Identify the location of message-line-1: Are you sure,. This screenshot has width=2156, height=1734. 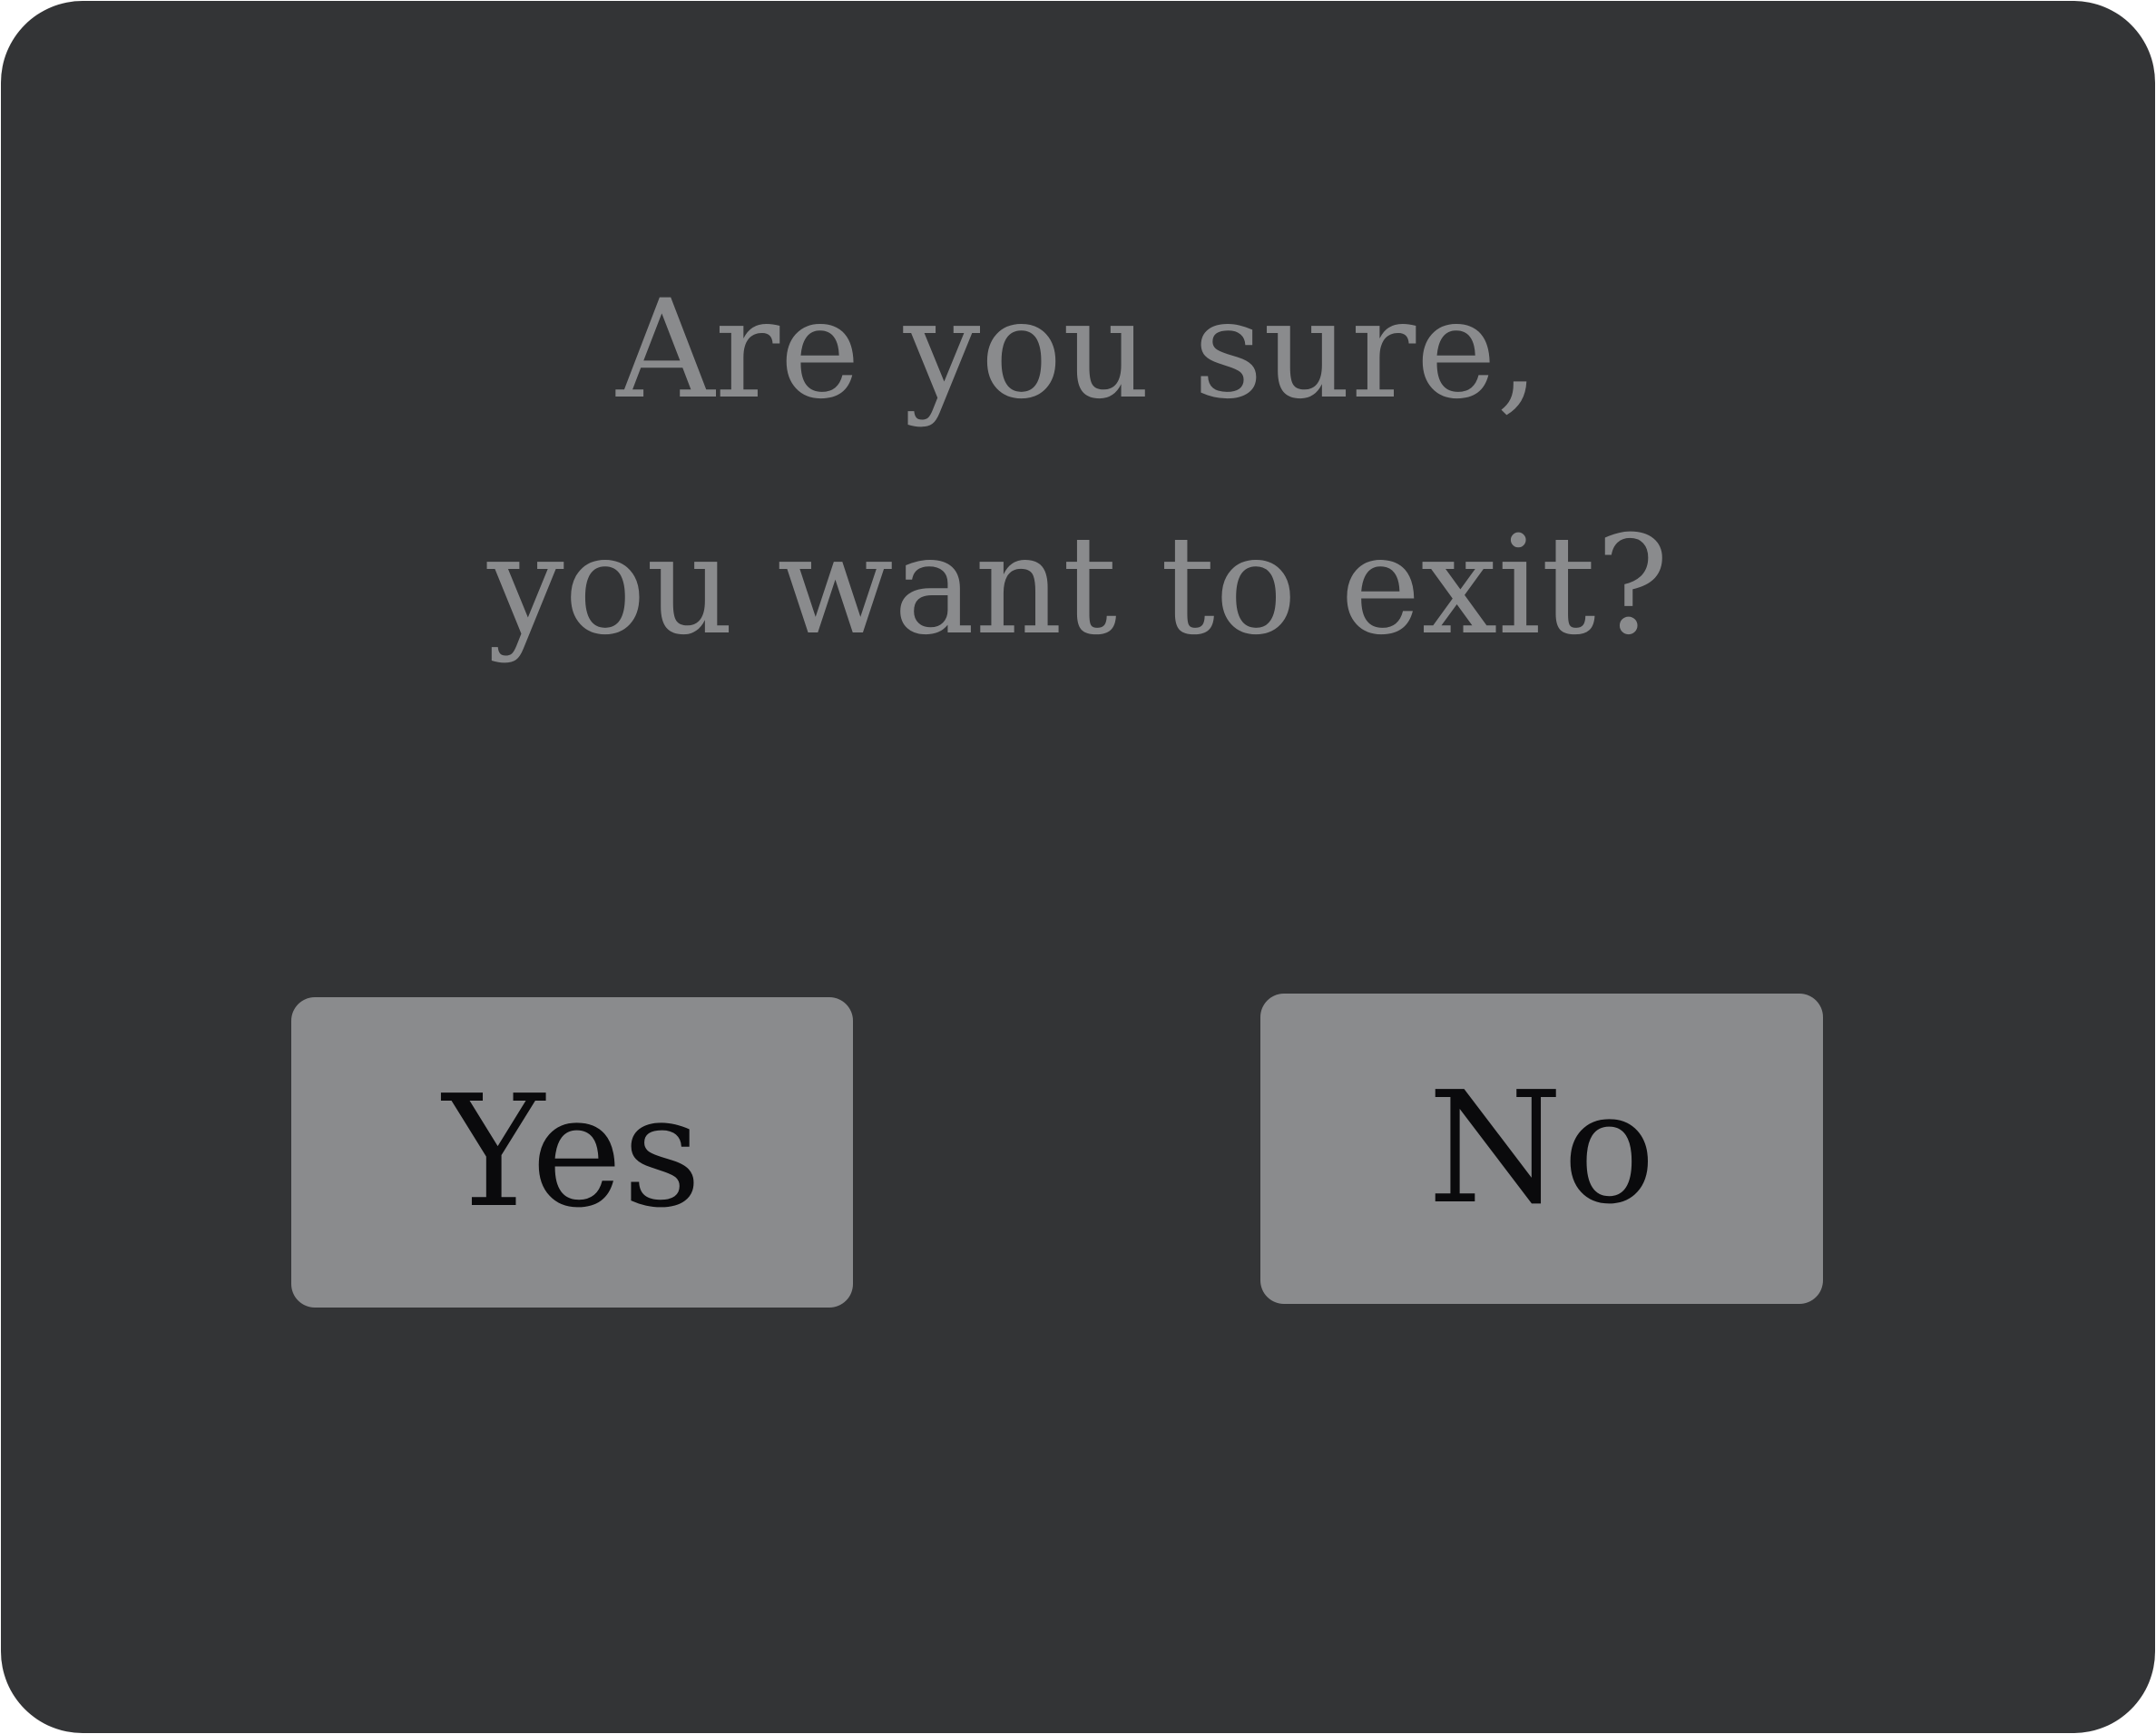
(1078, 350).